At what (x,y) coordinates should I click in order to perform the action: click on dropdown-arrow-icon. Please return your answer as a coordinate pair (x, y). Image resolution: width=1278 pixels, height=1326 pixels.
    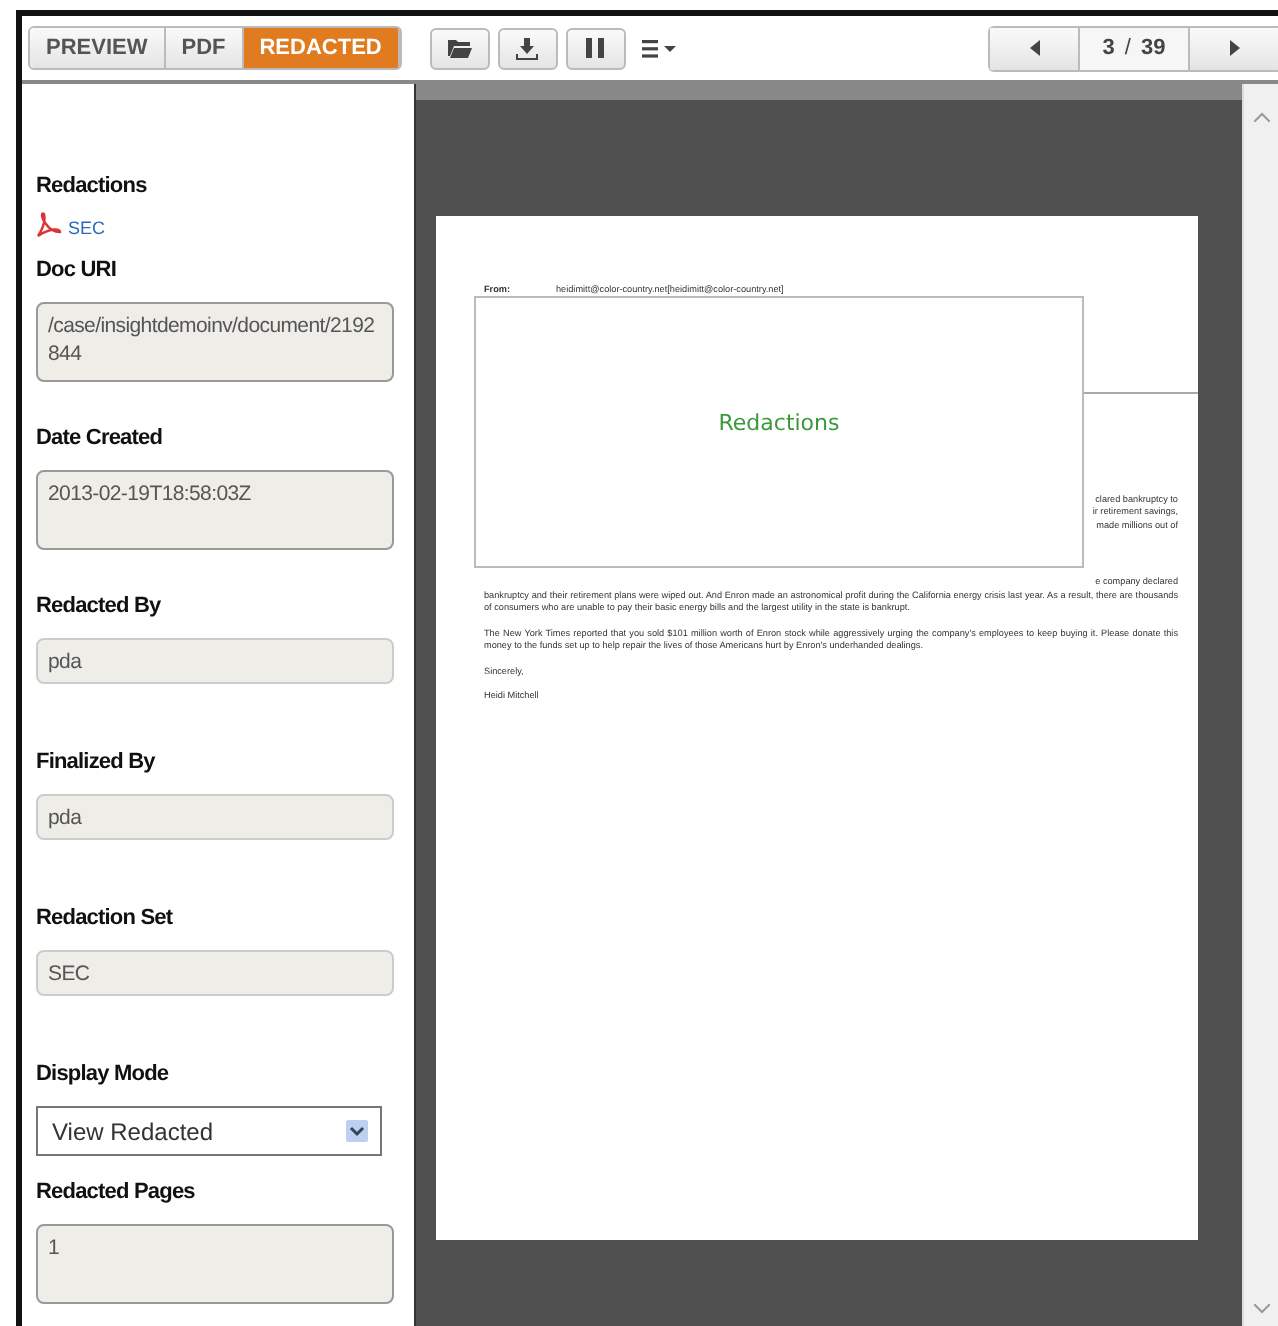
    Looking at the image, I should click on (357, 1131).